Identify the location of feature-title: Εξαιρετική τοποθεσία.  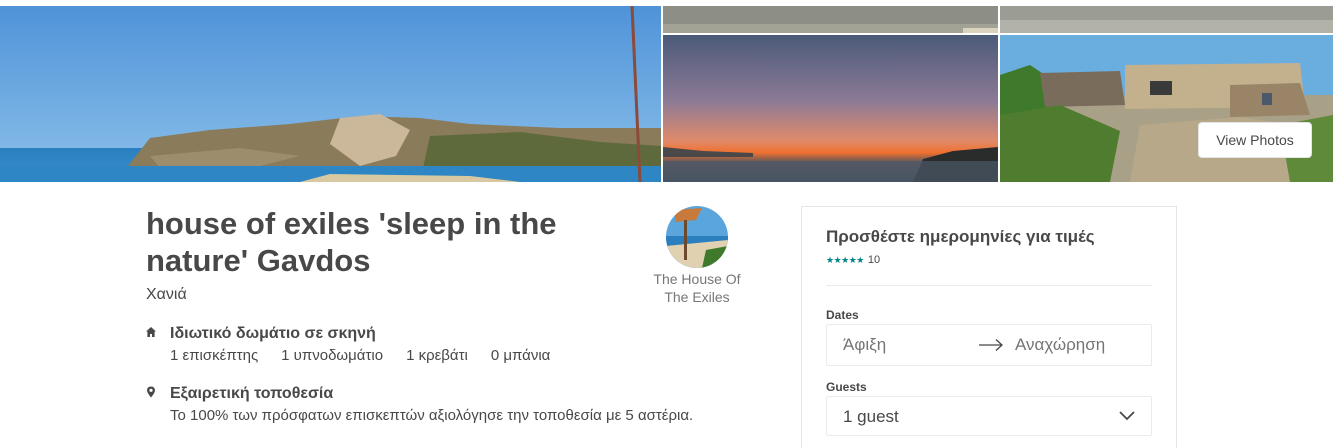
(252, 393).